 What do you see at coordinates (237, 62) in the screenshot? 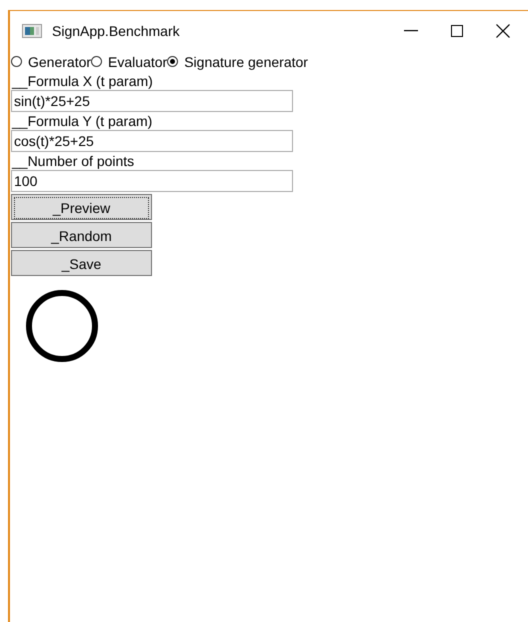
I see `mode-radio: Signature generator` at bounding box center [237, 62].